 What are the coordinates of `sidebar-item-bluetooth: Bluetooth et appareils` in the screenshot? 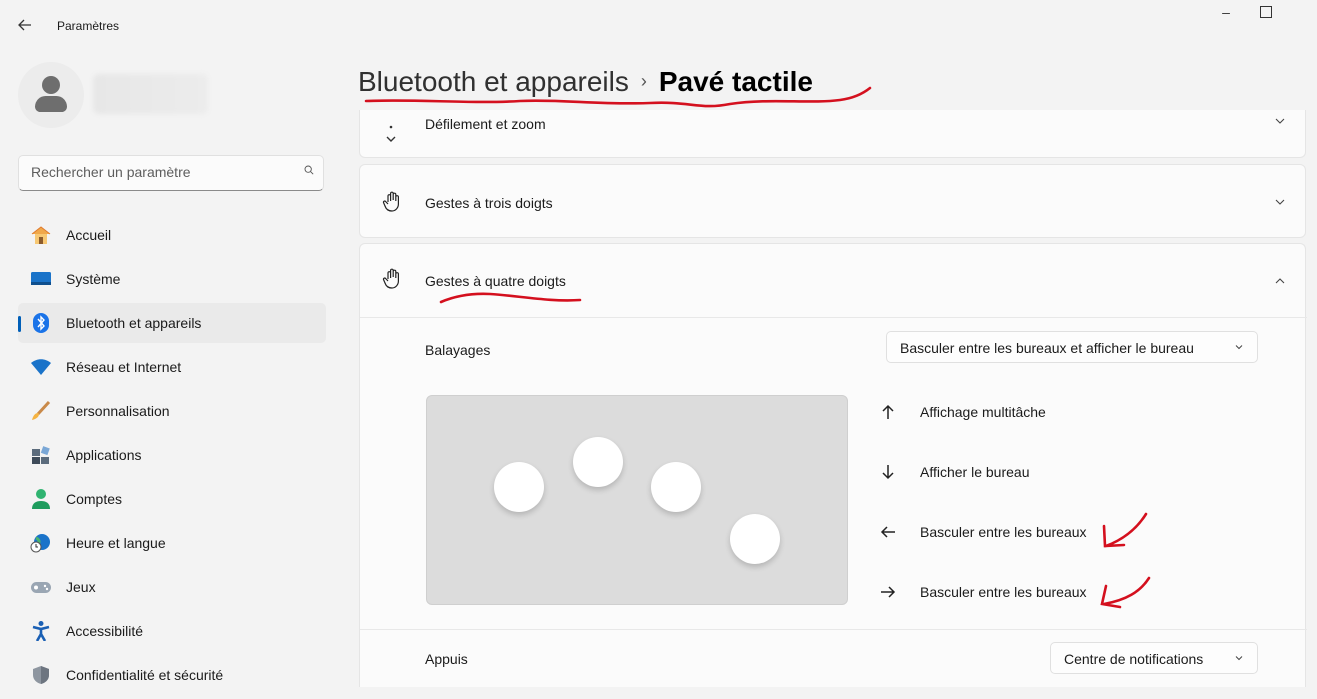 It's located at (172, 323).